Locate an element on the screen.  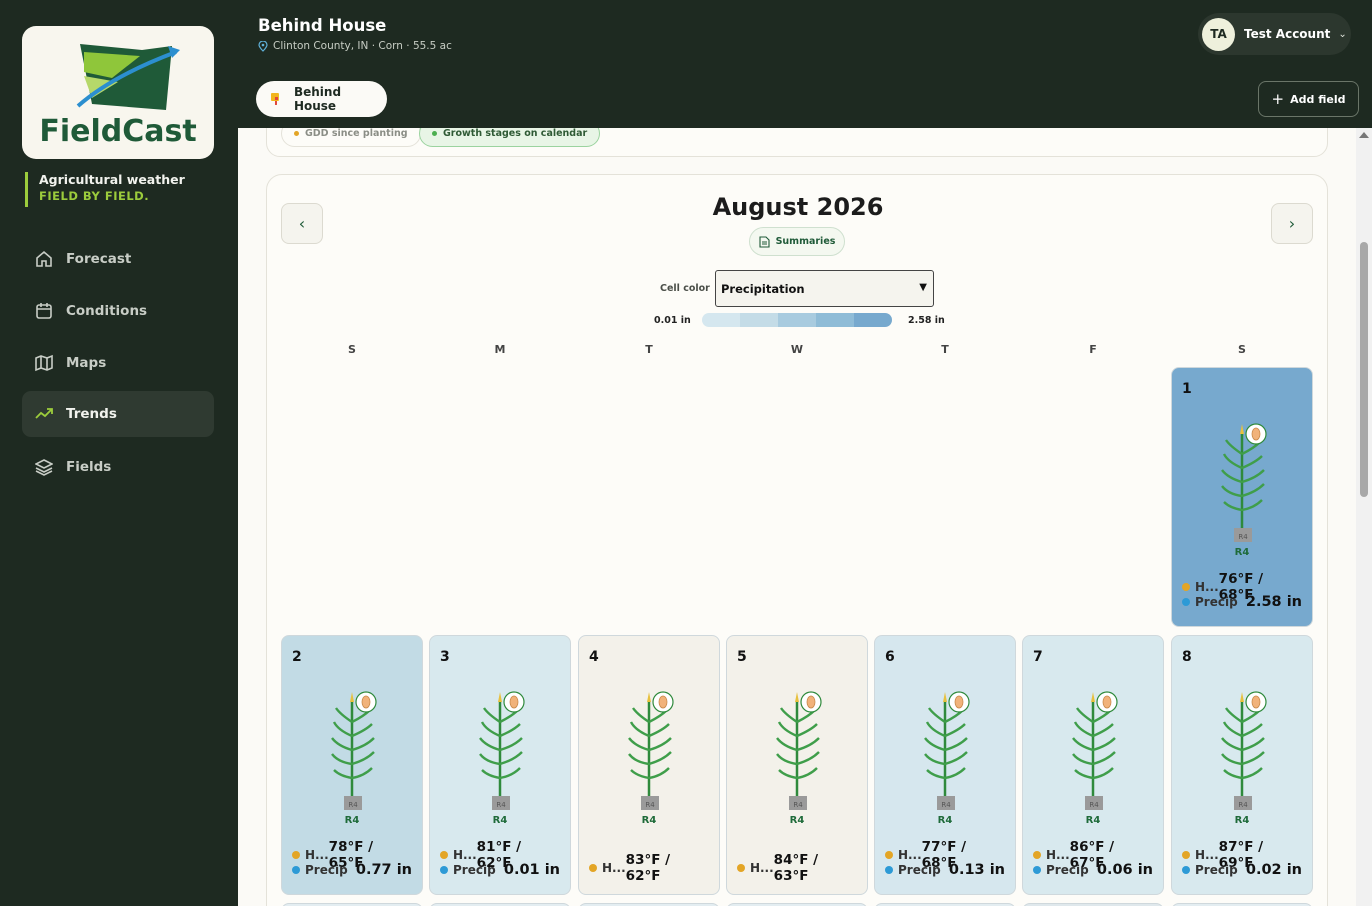
field-subtitle: Clinton County, IN · Corn · 55.5 ac is located at coordinates (355, 46).